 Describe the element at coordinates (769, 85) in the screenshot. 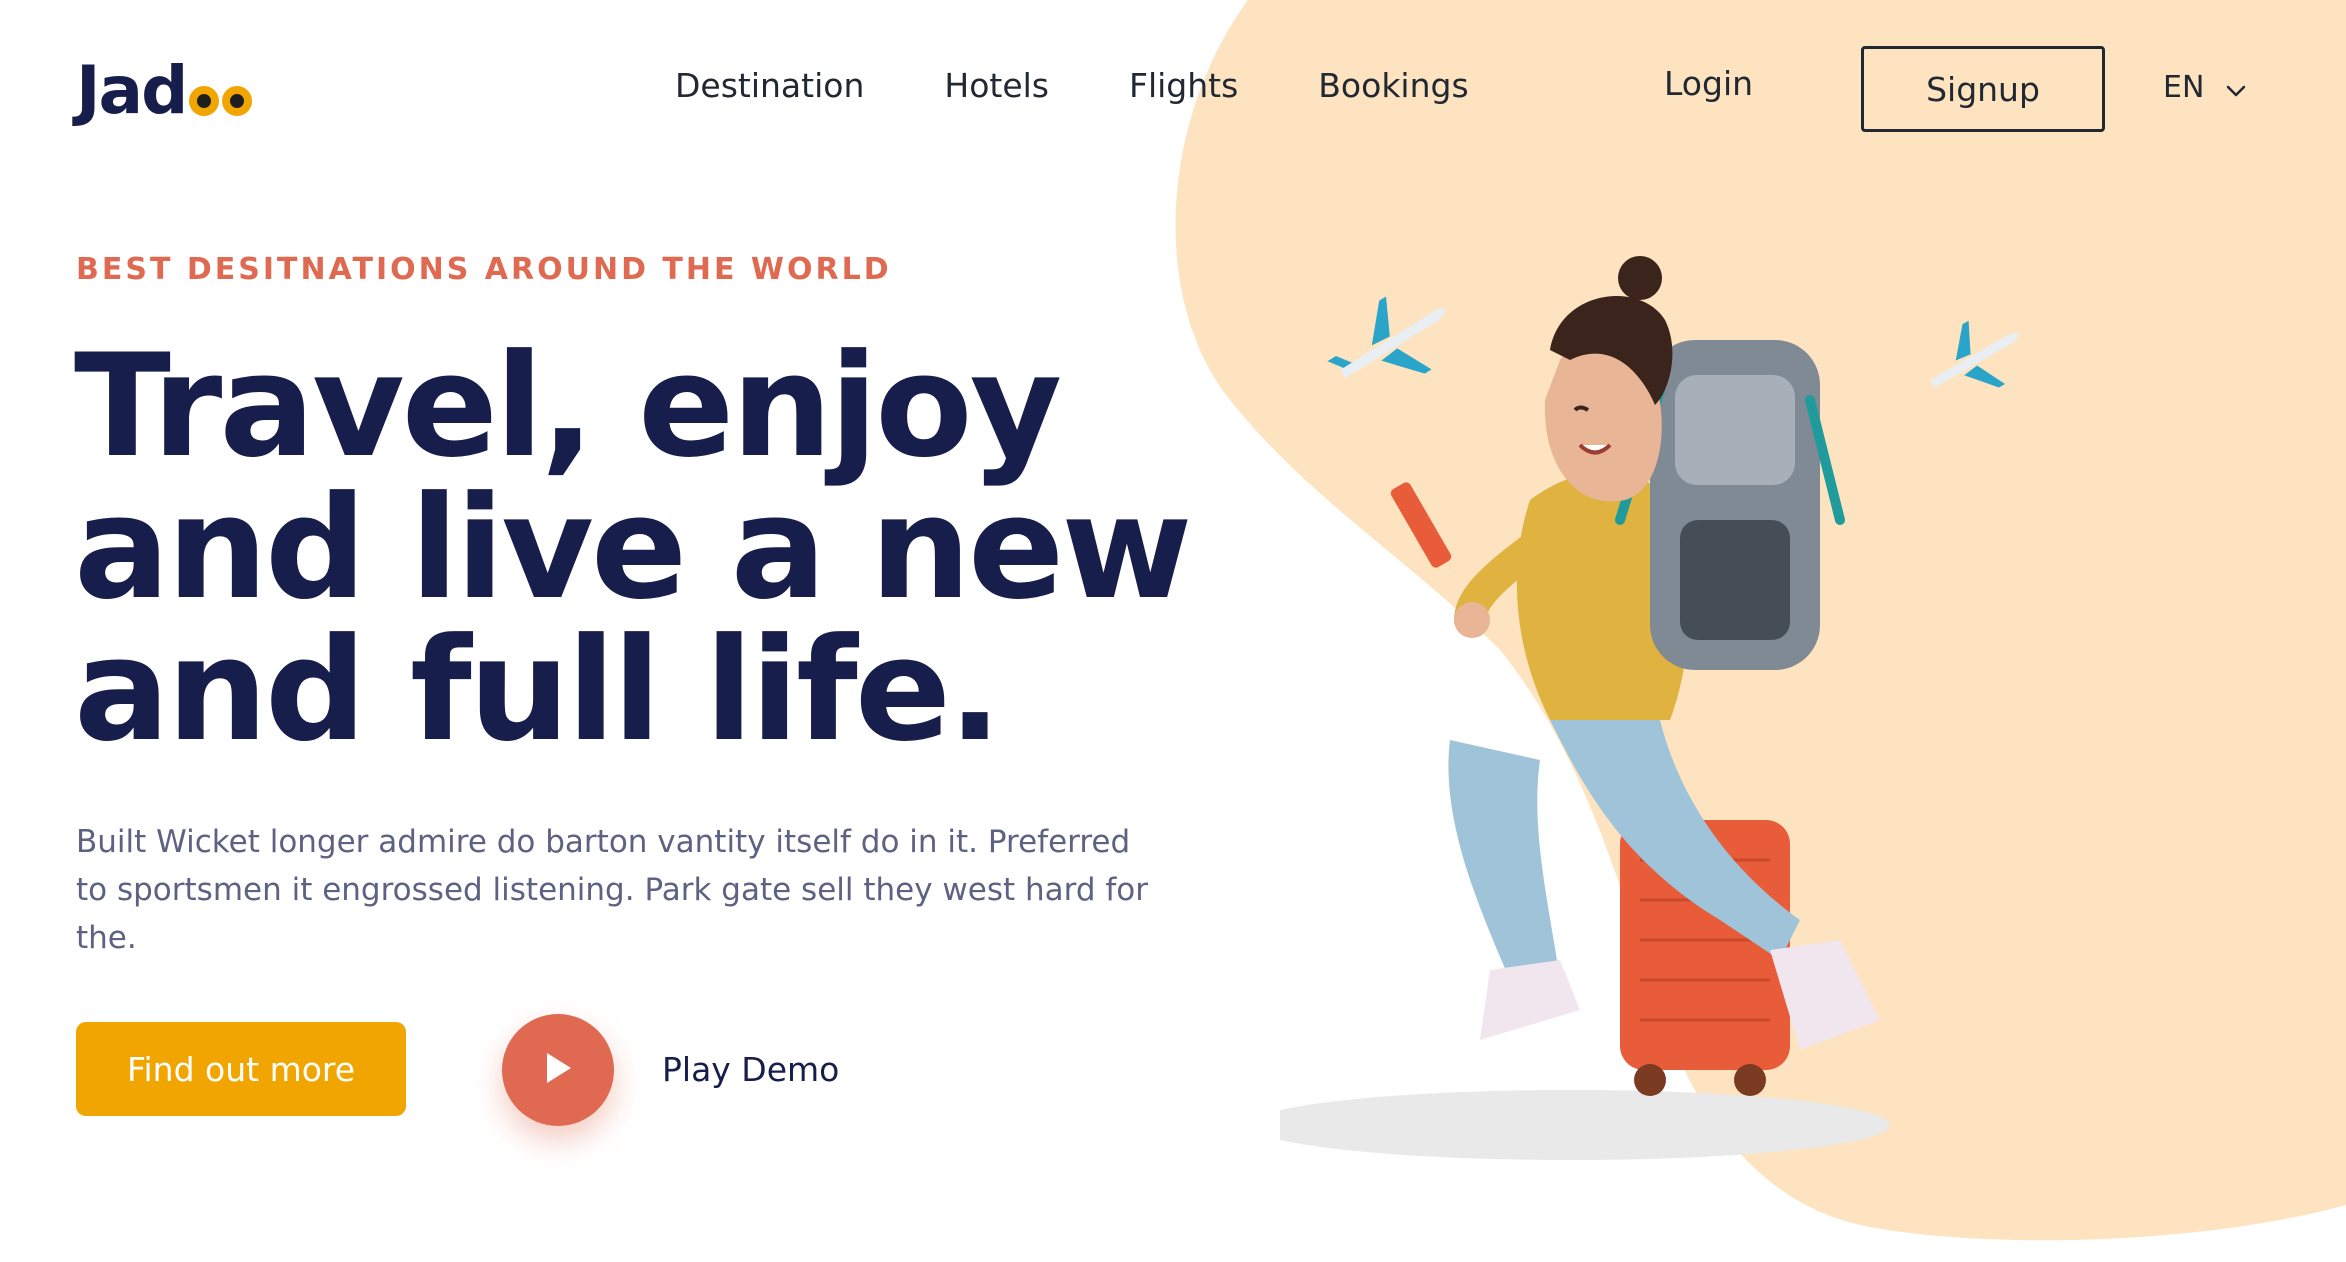

I see `nav-item-destination: Destination` at that location.